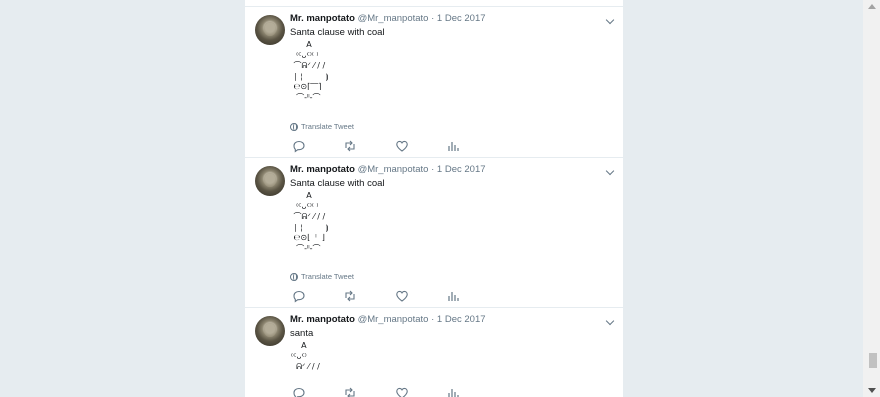 The width and height of the screenshot is (880, 397). Describe the element at coordinates (871, 198) in the screenshot. I see `page-scrollbar` at that location.